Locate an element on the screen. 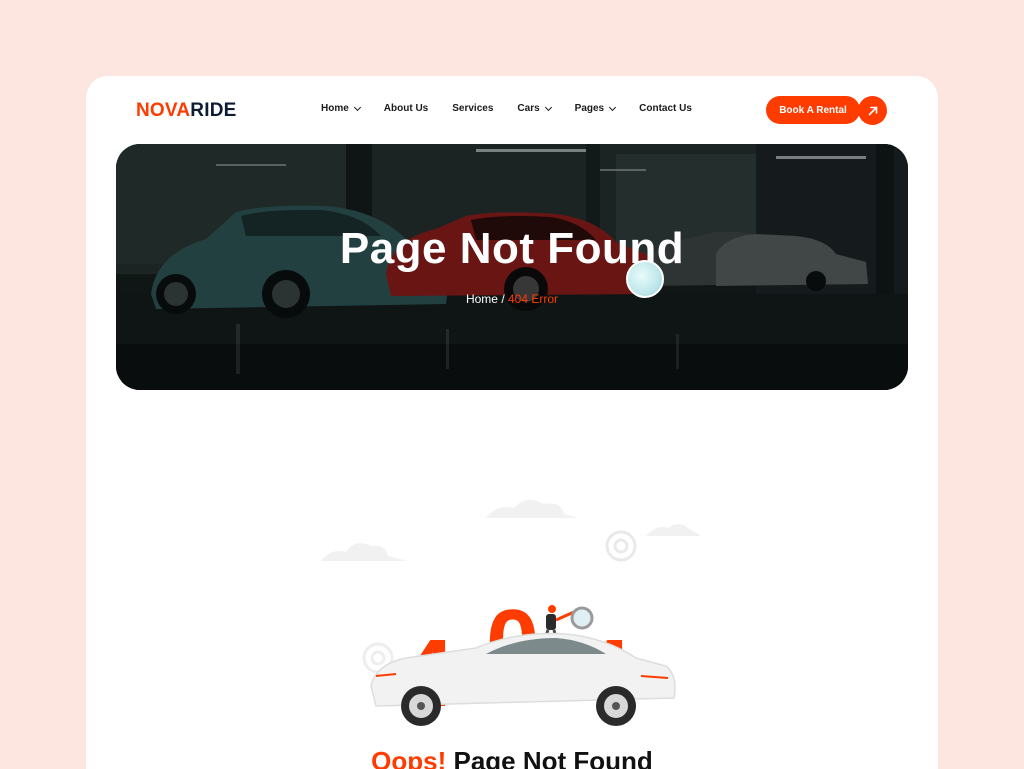 This screenshot has width=1024, height=769. brand-logo-part2: RIDE is located at coordinates (213, 110).